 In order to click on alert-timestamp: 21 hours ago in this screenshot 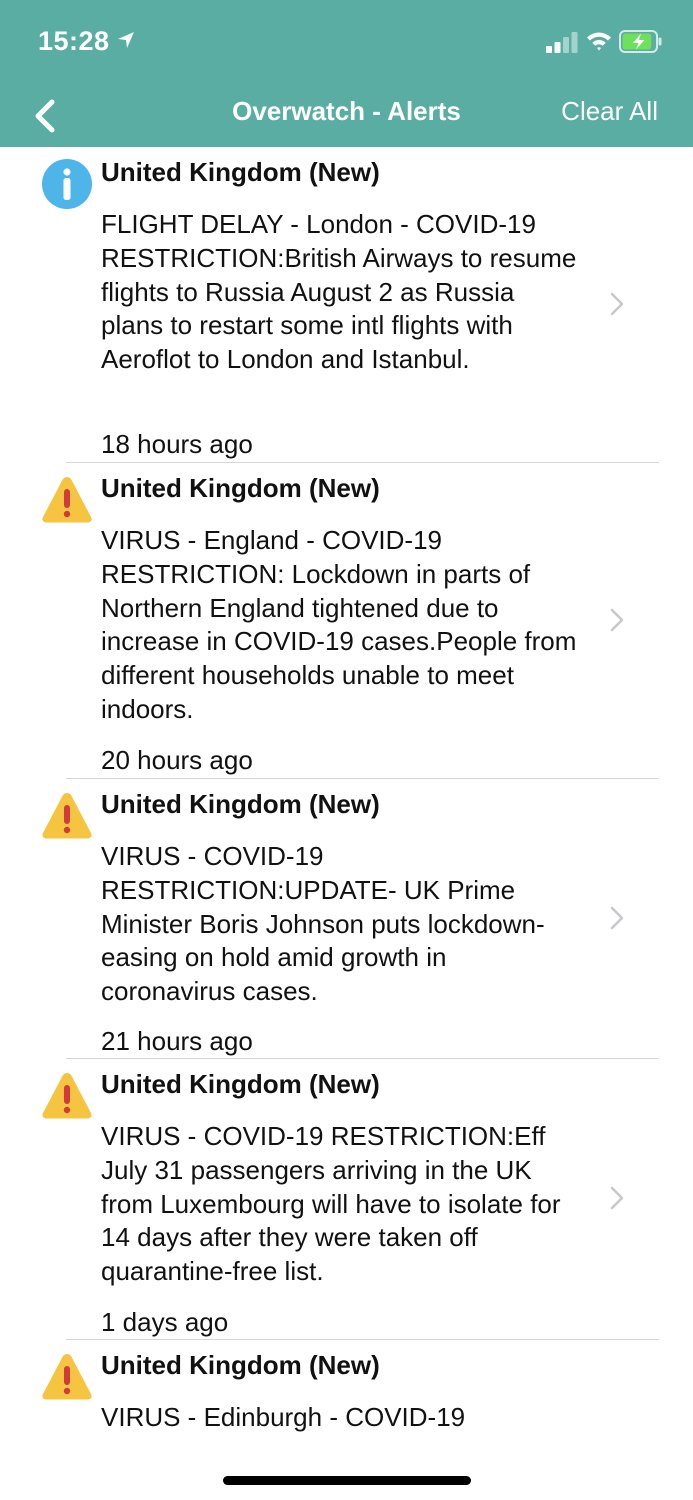, I will do `click(177, 1041)`.